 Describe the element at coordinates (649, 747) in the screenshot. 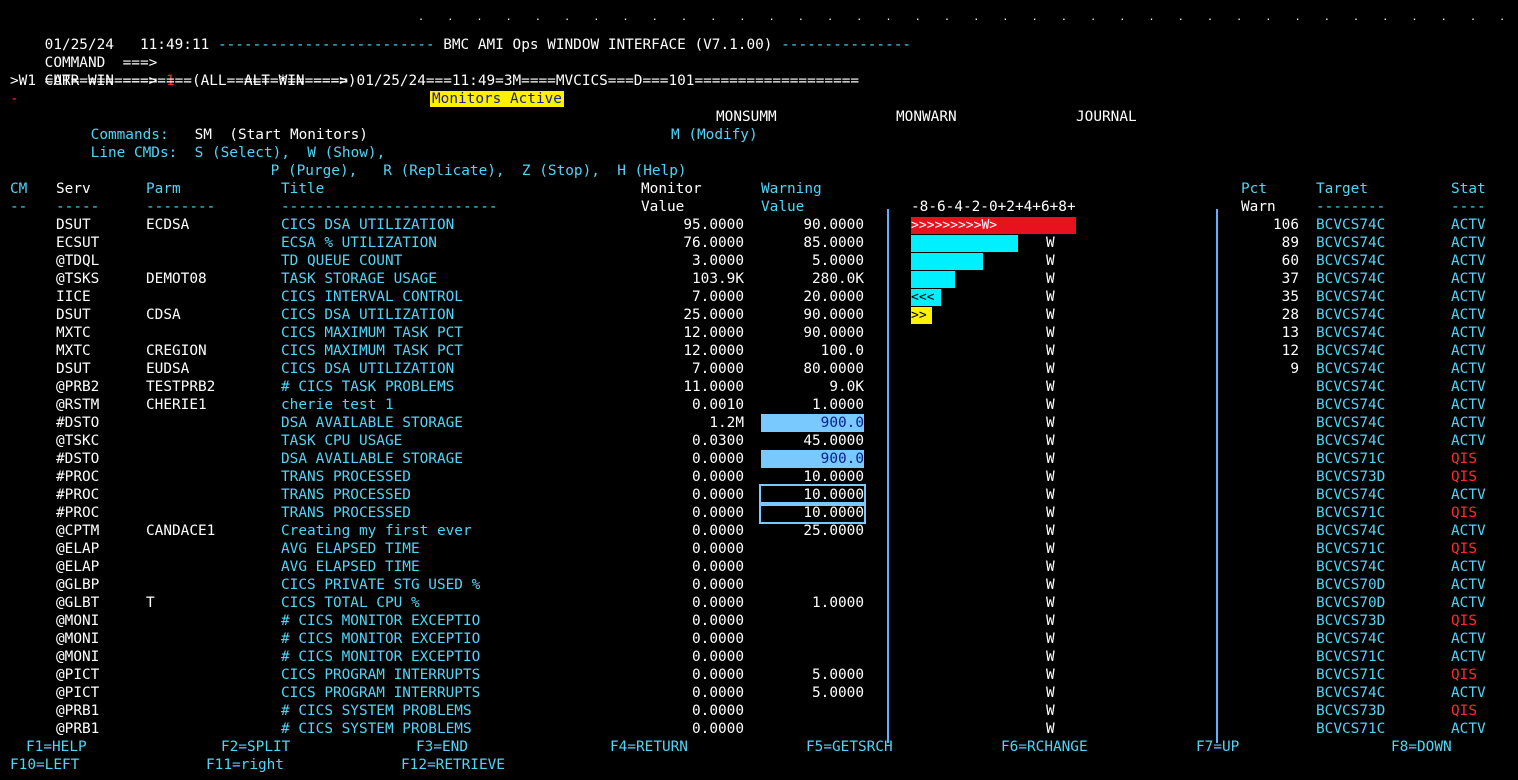

I see `fkey-f4: F4=RETURN` at that location.